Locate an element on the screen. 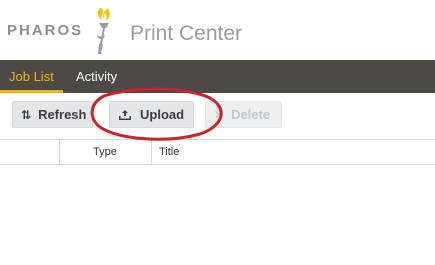 Image resolution: width=435 pixels, height=265 pixels. upload-button: Upload is located at coordinates (151, 114).